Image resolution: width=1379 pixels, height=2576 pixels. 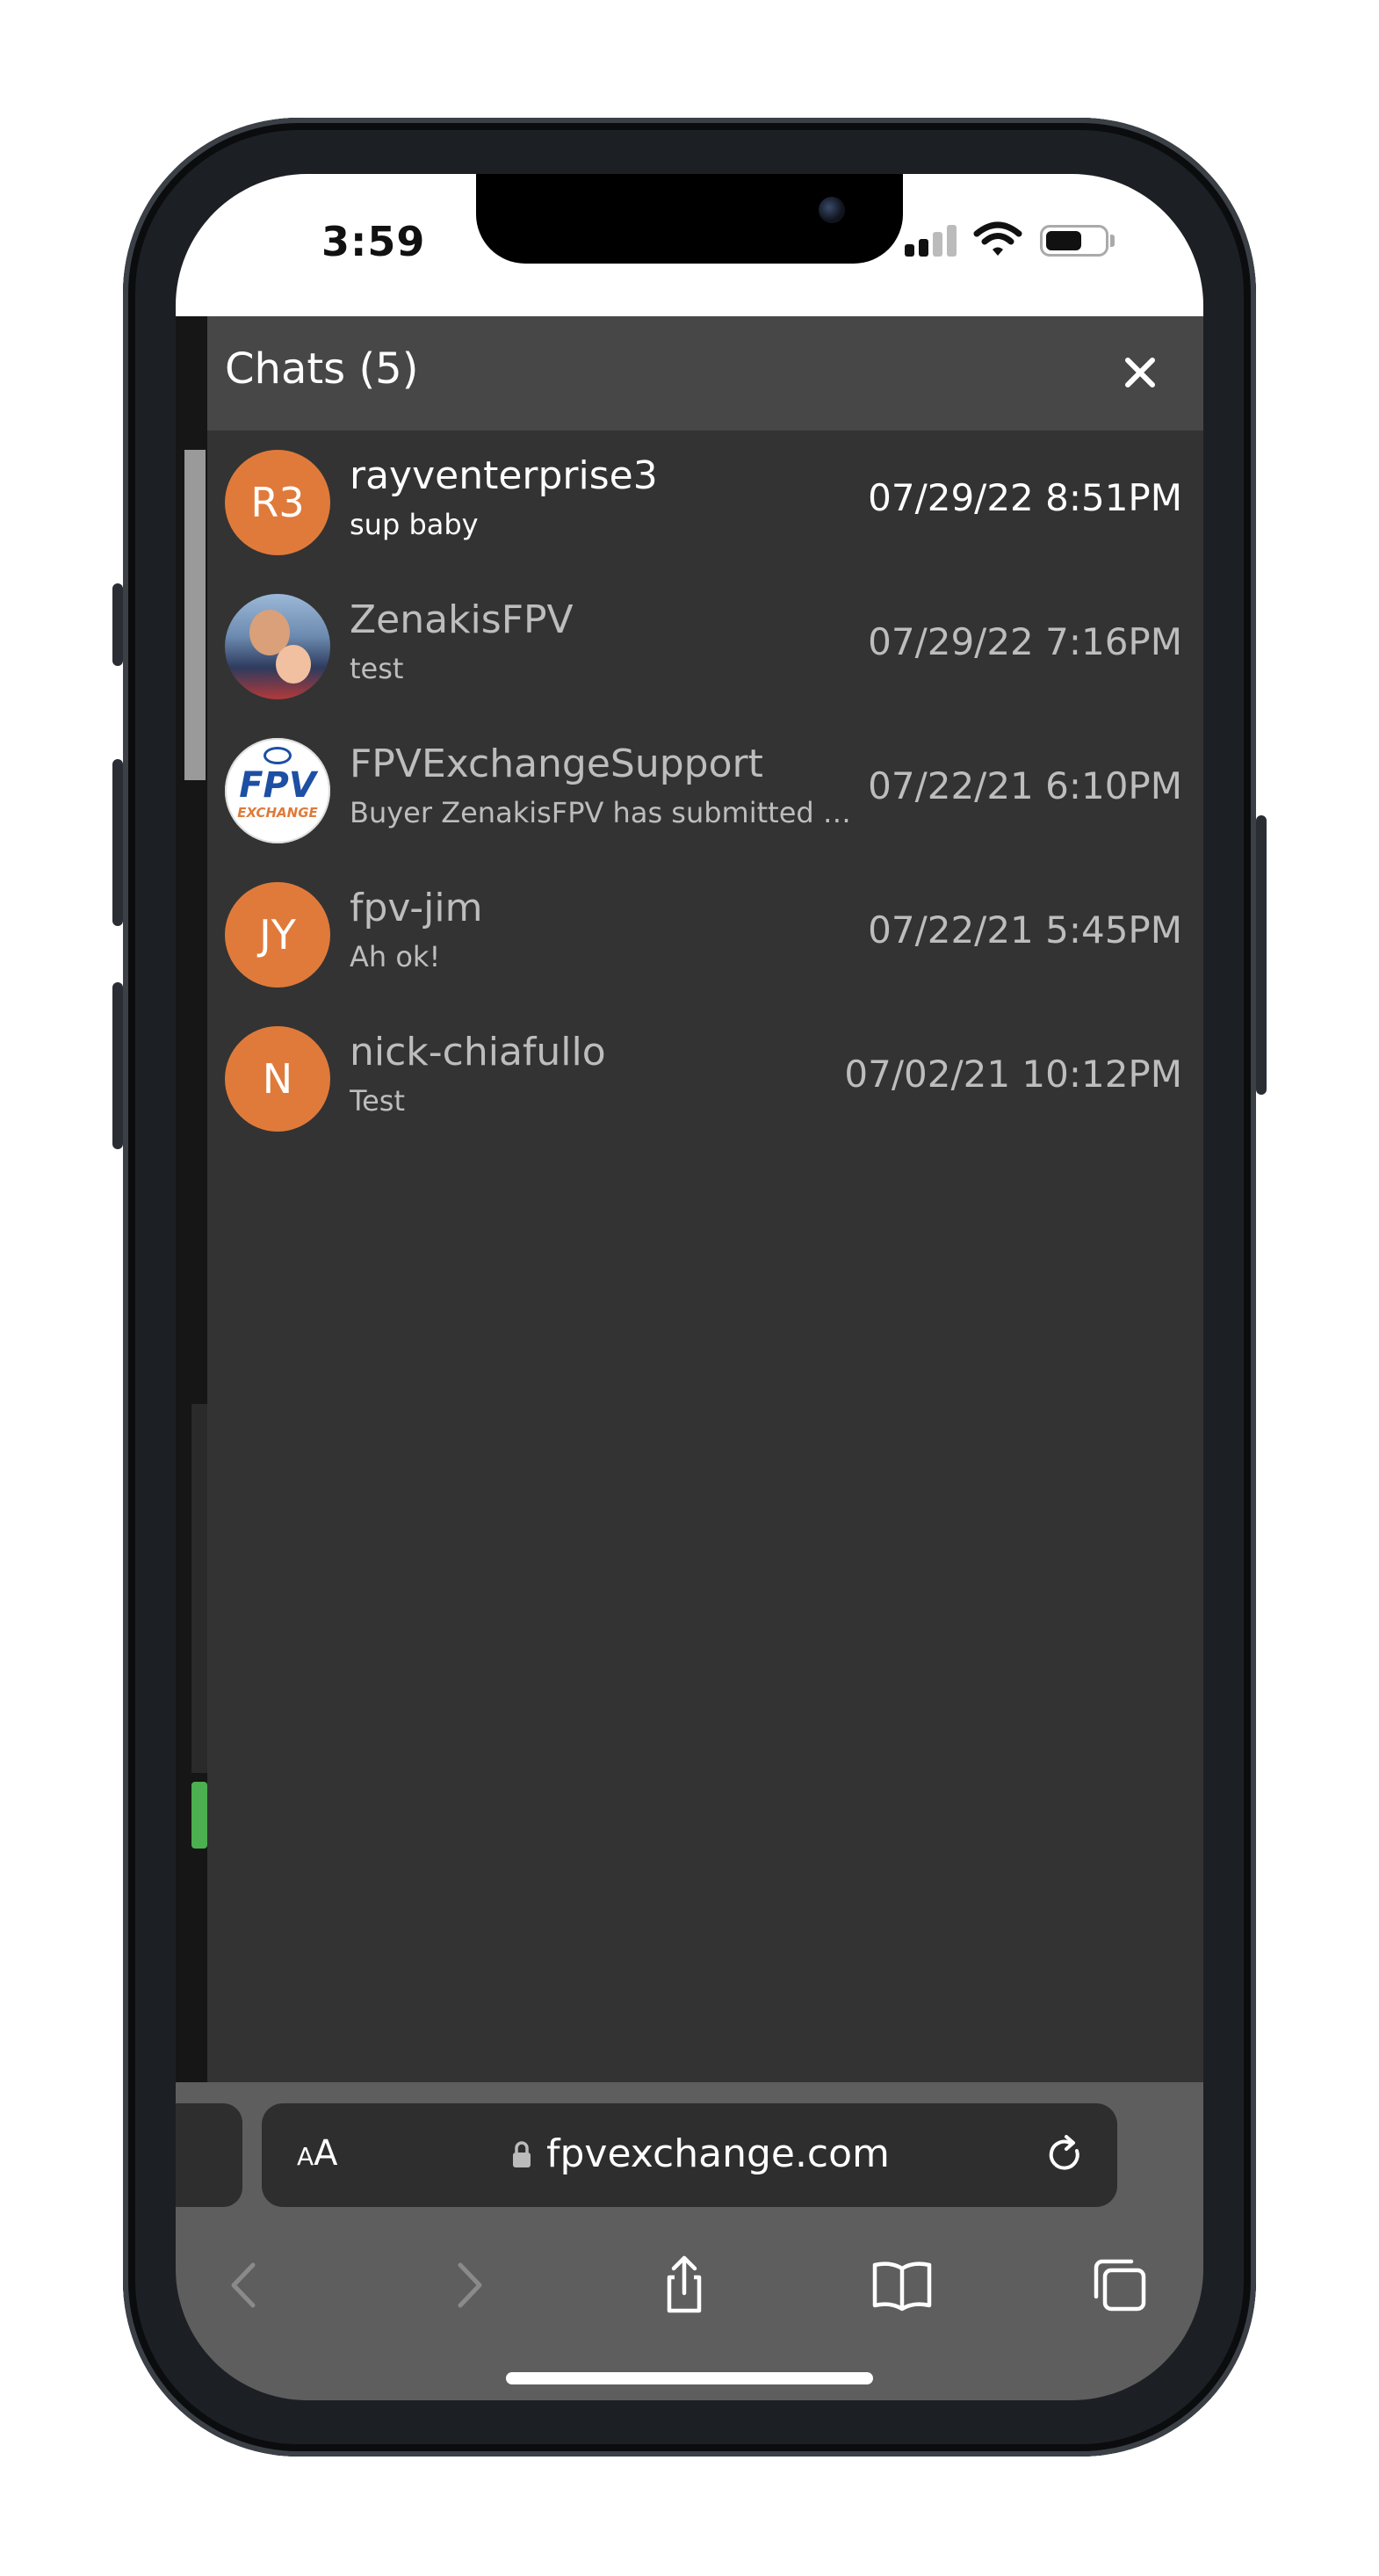 I want to click on chat-item: JY fpv-jim Ah ok! 07/22/21 5:45PM, so click(x=705, y=935).